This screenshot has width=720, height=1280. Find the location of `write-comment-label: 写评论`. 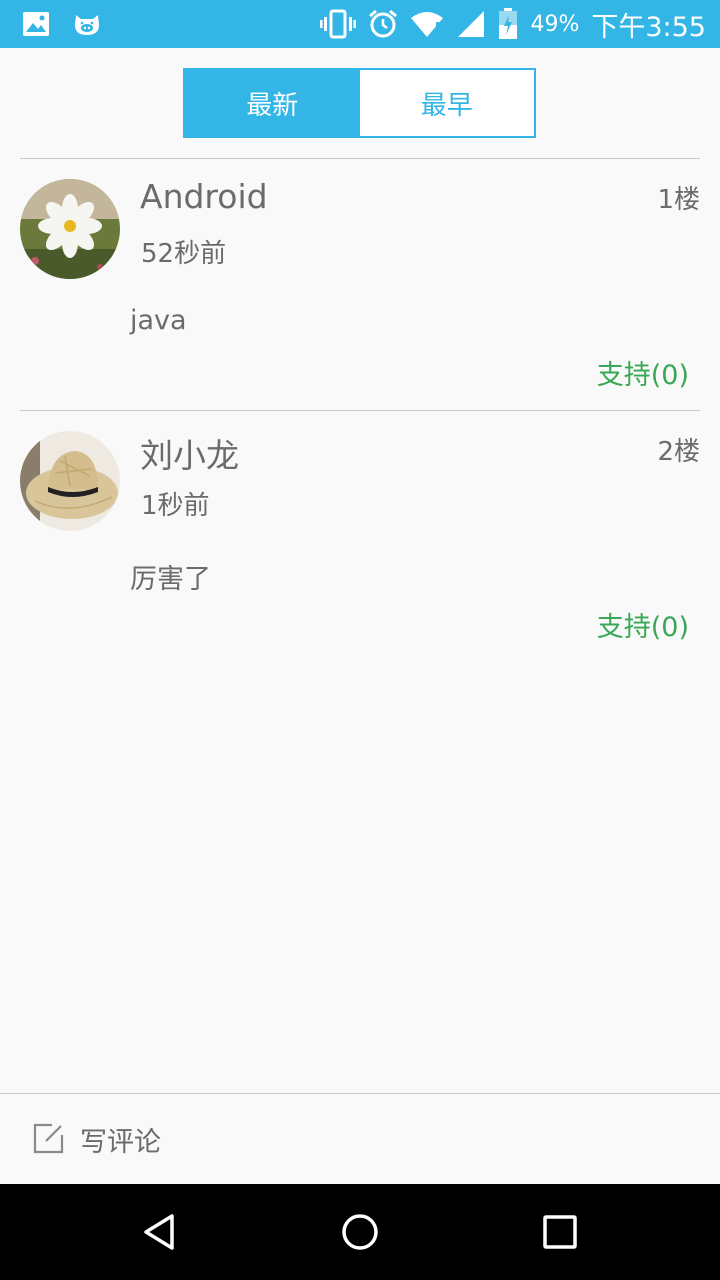

write-comment-label: 写评论 is located at coordinates (120, 1142).